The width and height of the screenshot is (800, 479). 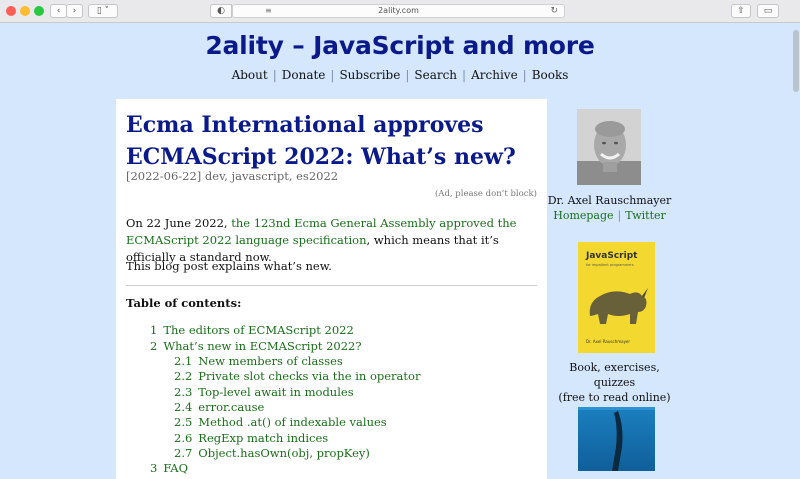 I want to click on address-bar: ≡ 2ality.com ↻, so click(x=398, y=11).